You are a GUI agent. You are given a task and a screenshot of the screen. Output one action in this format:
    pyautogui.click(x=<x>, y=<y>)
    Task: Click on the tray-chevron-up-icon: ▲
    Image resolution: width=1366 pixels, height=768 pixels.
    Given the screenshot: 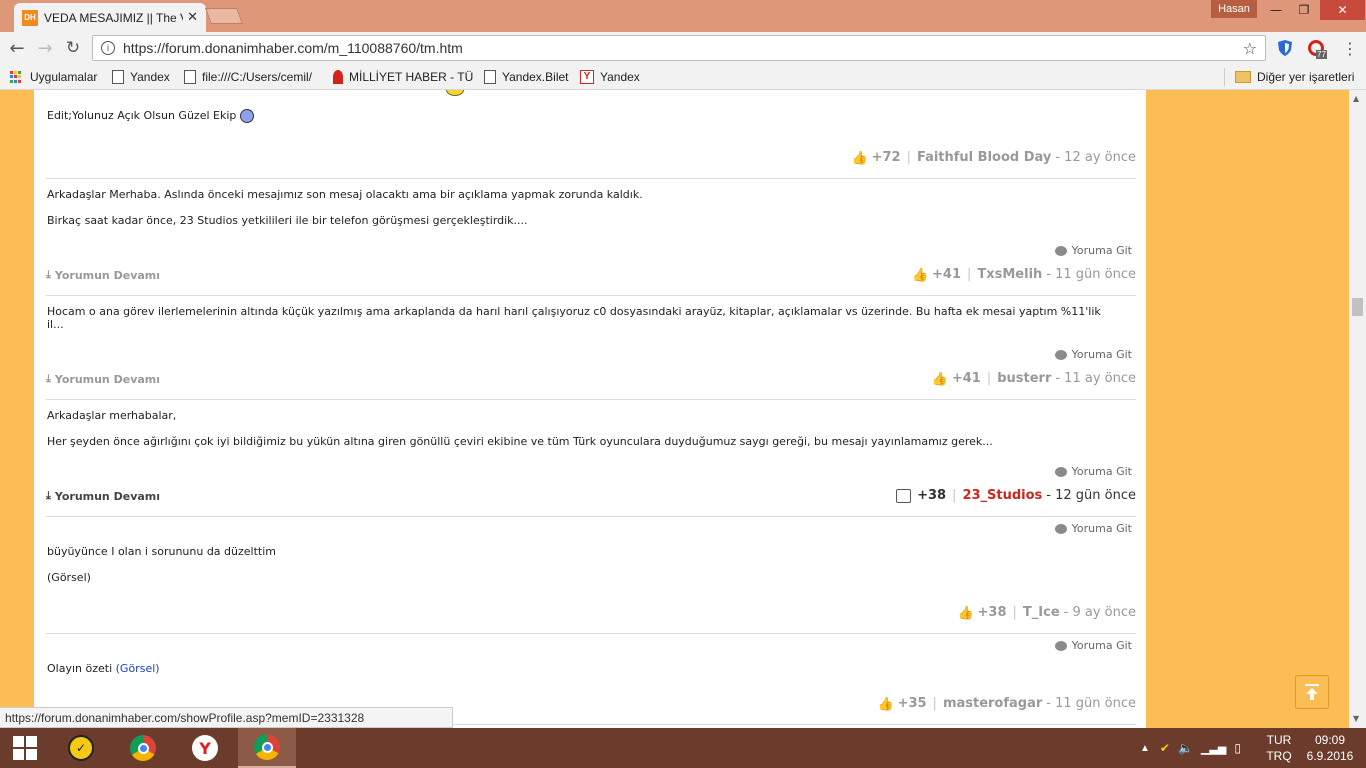 What is the action you would take?
    pyautogui.click(x=1145, y=748)
    